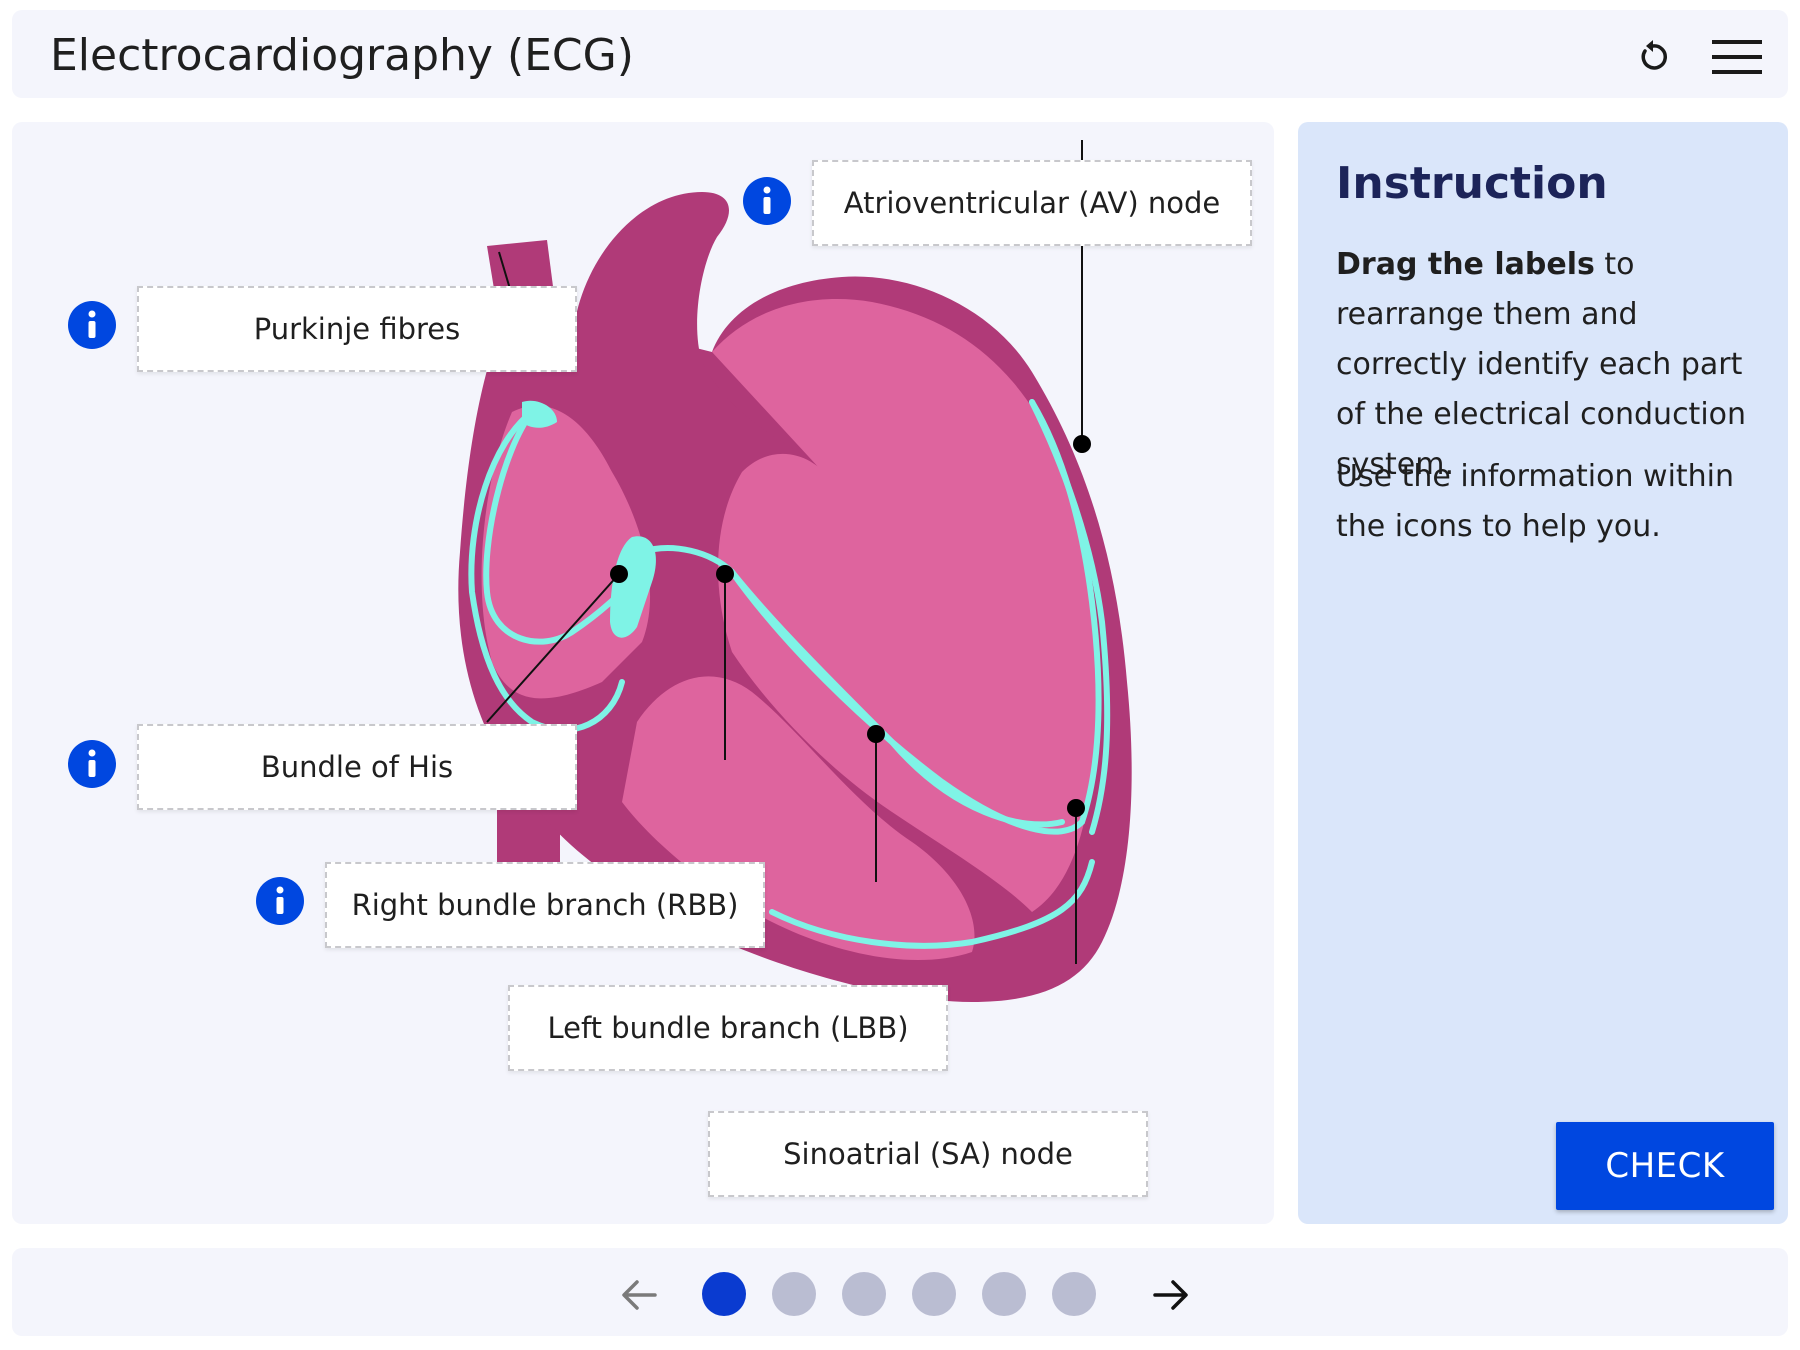 This screenshot has height=1350, width=1800. Describe the element at coordinates (545, 905) in the screenshot. I see `label-right-bundle-branch: Right bundle branch (RBB)` at that location.